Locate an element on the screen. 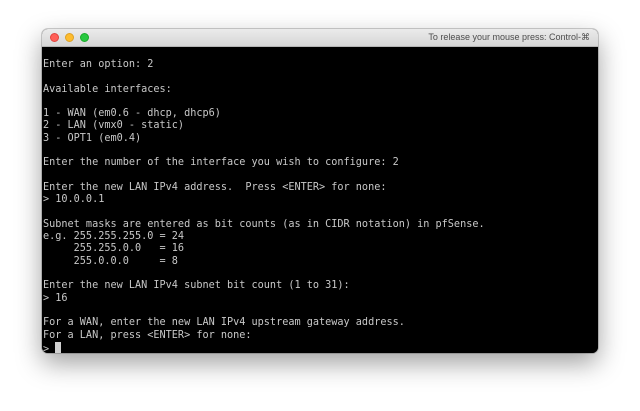 This screenshot has height=411, width=640. console-line: 2 - LAN (vmx0 - static) is located at coordinates (114, 126).